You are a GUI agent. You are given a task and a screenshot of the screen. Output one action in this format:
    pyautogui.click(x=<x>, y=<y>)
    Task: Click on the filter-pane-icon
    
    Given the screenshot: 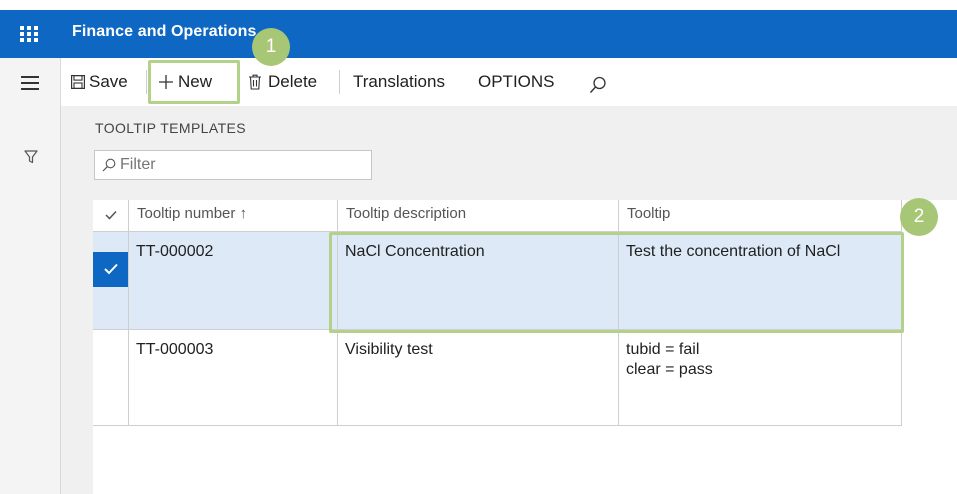 What is the action you would take?
    pyautogui.click(x=31, y=157)
    